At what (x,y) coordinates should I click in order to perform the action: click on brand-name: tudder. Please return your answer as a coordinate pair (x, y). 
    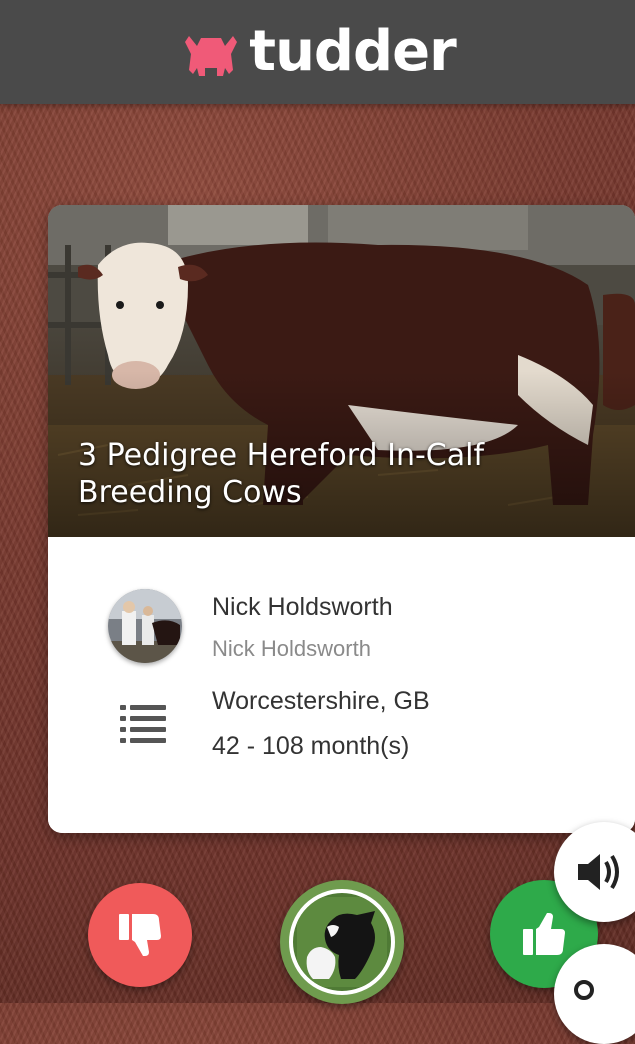
    Looking at the image, I should click on (352, 51).